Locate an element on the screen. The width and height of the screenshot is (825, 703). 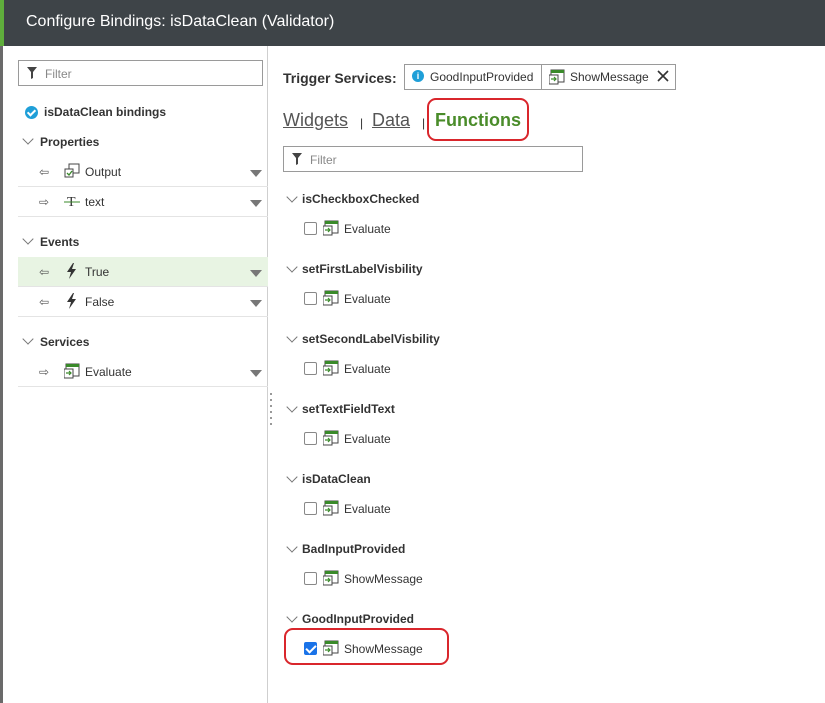
function-name: GoodInputProvided is located at coordinates (358, 619).